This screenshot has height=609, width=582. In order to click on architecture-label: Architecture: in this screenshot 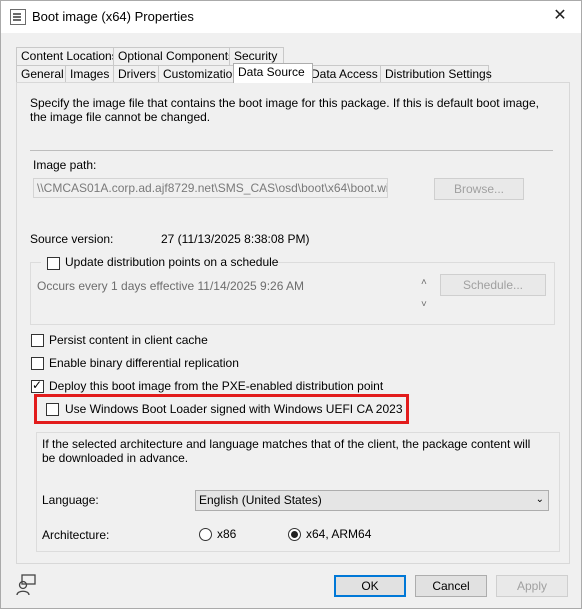, I will do `click(76, 535)`.